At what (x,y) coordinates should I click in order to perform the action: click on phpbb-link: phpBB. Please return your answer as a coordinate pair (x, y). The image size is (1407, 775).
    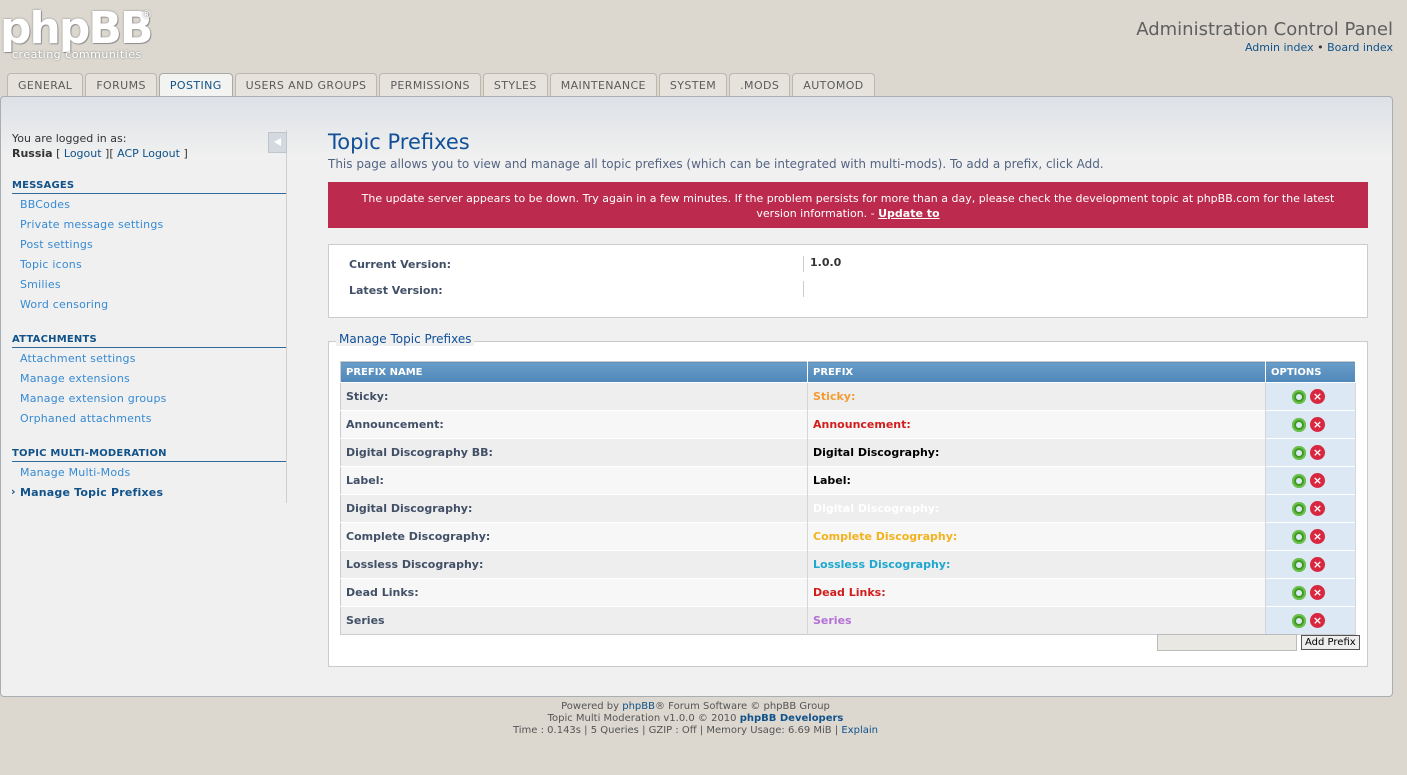
    Looking at the image, I should click on (638, 706).